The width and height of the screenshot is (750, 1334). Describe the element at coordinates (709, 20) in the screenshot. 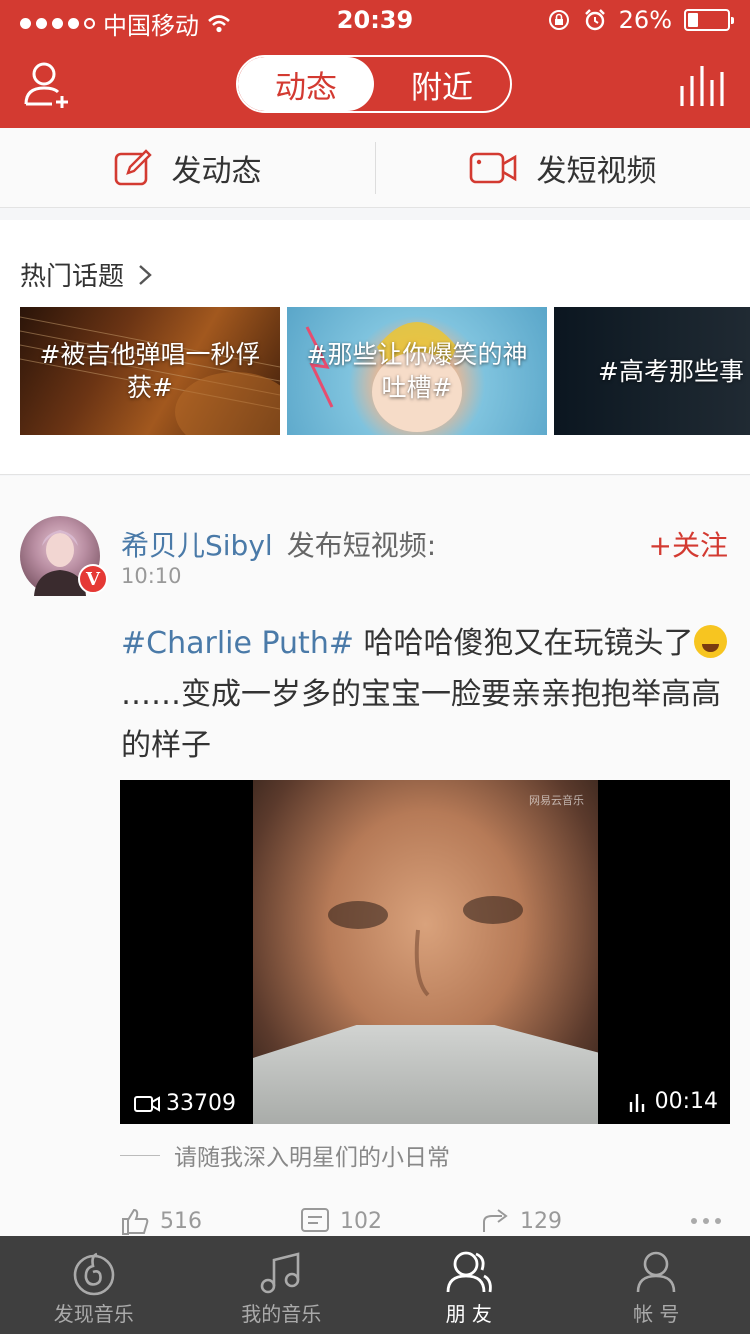

I see `battery-icon` at that location.